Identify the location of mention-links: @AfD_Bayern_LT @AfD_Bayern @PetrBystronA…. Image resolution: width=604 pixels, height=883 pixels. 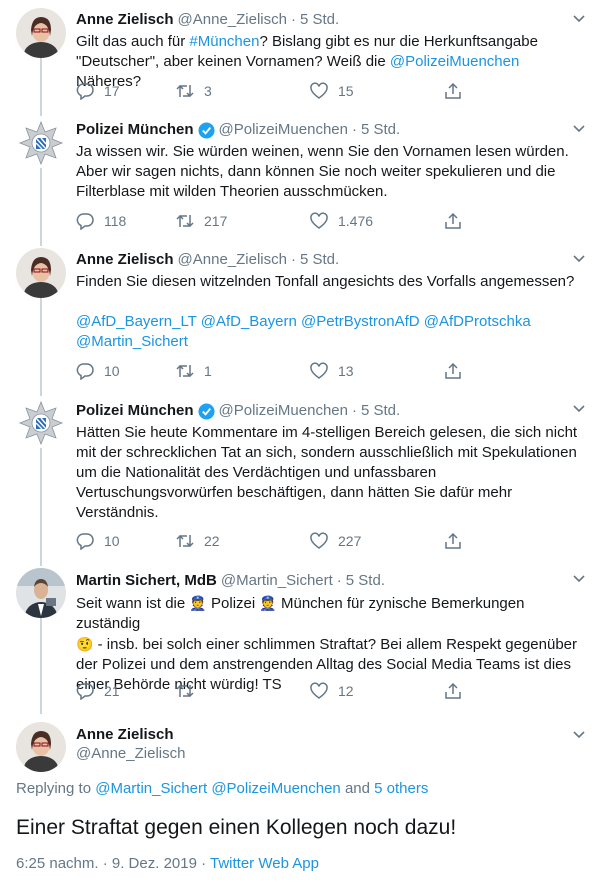
(332, 322).